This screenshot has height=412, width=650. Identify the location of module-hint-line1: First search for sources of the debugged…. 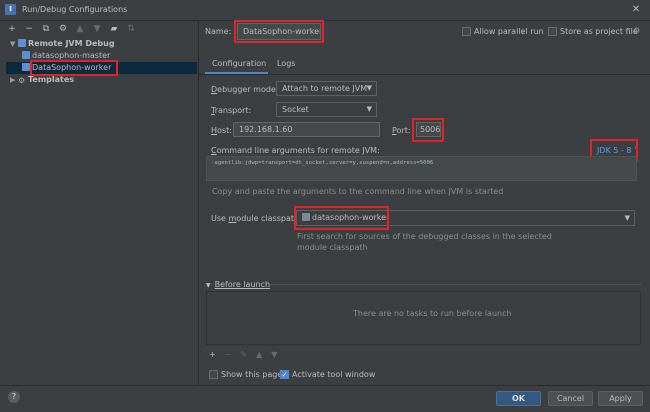
(424, 236).